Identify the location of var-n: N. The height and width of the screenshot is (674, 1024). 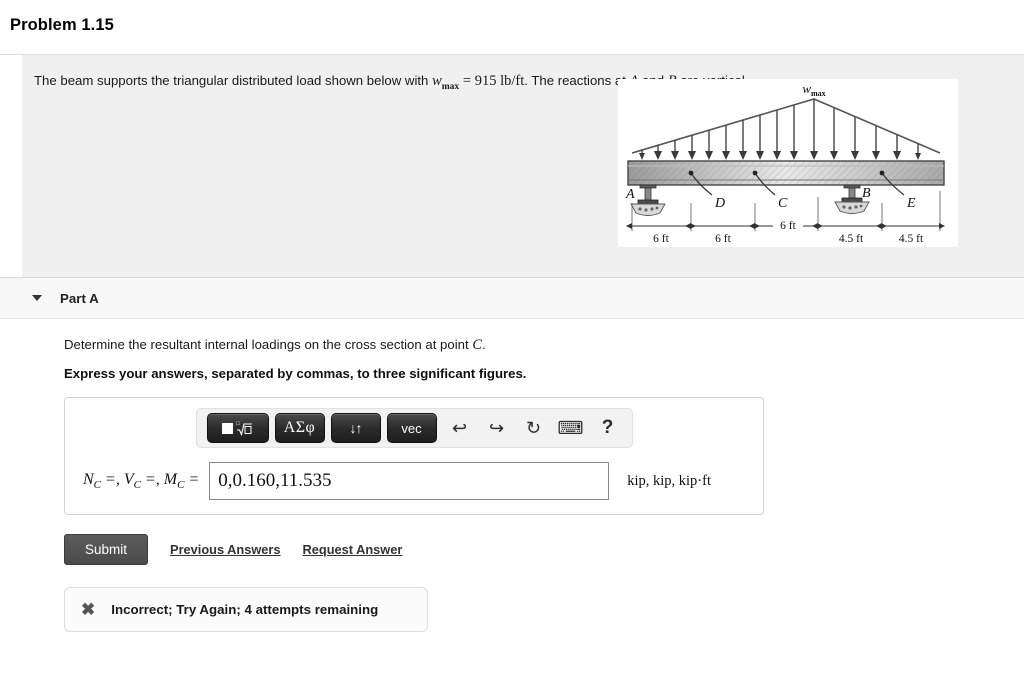
(88, 479).